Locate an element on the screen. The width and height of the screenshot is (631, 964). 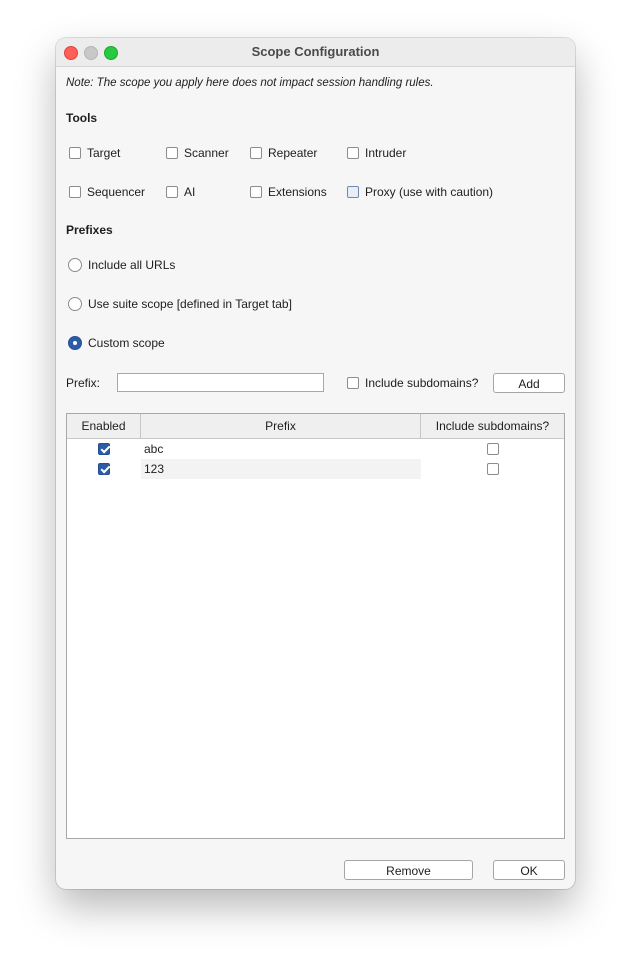
tool-repeater-checkbox: Repeater is located at coordinates (283, 153).